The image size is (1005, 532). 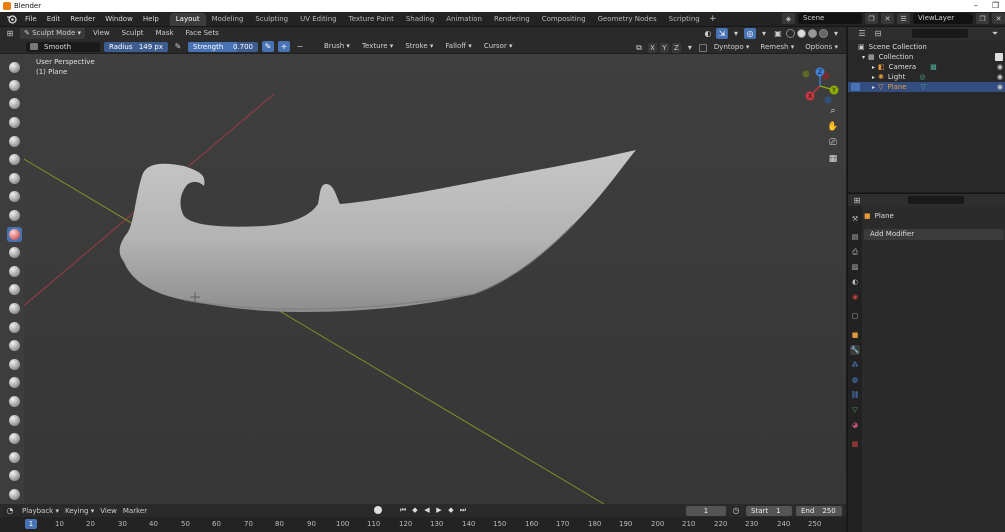 I want to click on restore-button: ❐, so click(x=995, y=6).